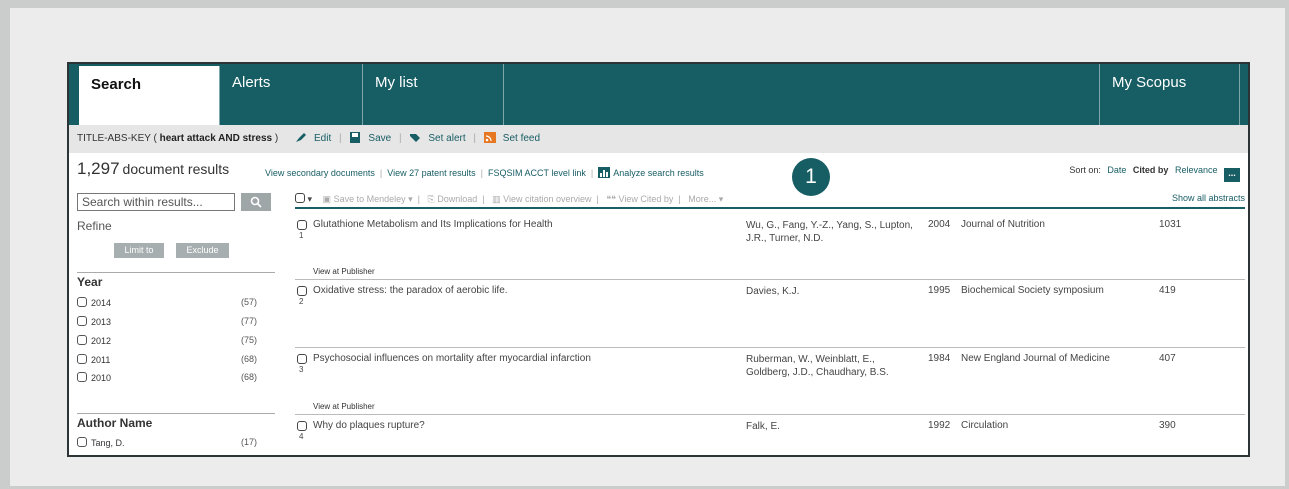 This screenshot has width=1289, height=489. I want to click on refine-title: Refine, so click(94, 226).